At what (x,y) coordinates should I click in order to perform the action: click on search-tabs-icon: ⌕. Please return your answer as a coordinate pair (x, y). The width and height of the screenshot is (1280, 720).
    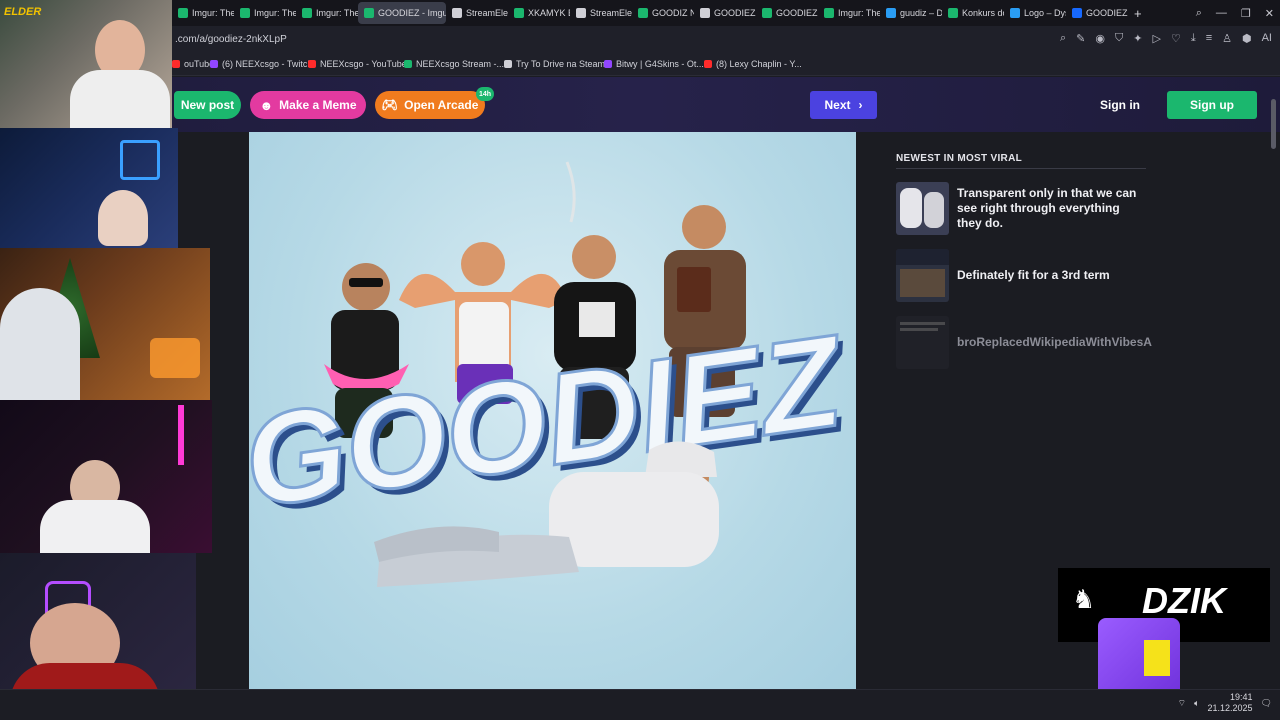
    Looking at the image, I should click on (1199, 13).